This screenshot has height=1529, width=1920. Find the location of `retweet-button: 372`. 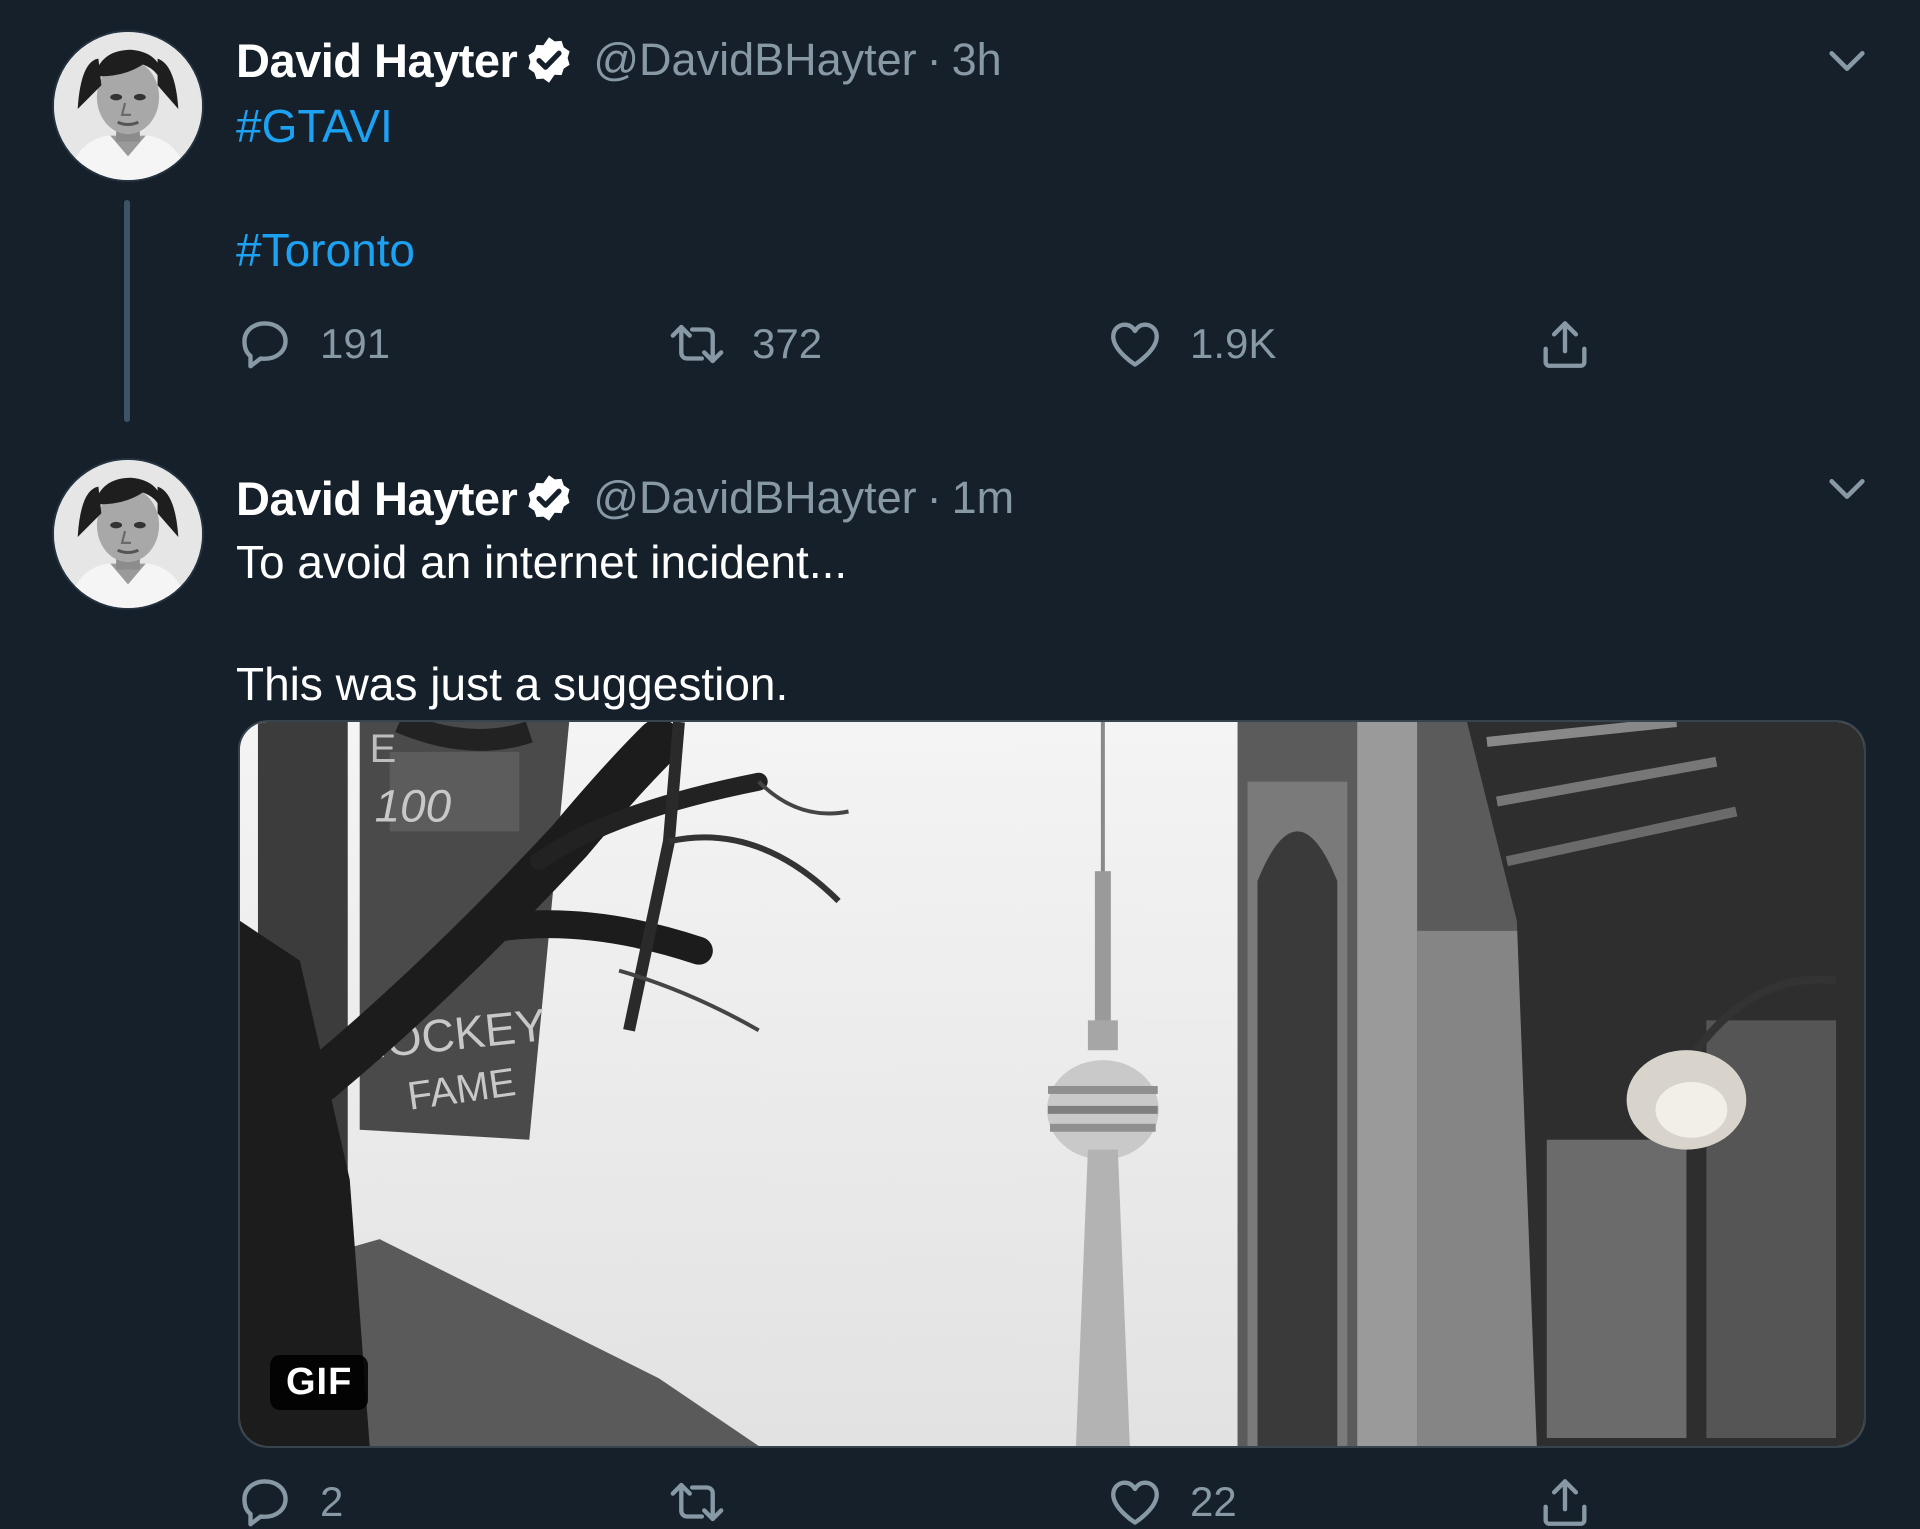

retweet-button: 372 is located at coordinates (745, 344).